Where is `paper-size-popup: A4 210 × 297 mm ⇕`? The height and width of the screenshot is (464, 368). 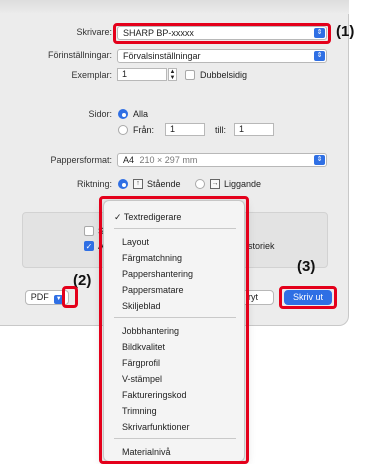 paper-size-popup: A4 210 × 297 mm ⇕ is located at coordinates (222, 160).